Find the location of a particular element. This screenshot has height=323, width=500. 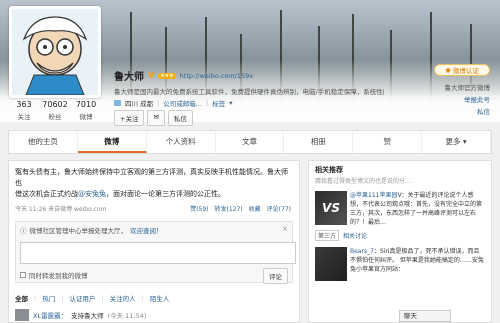

filter-all: 全部 is located at coordinates (21, 298).